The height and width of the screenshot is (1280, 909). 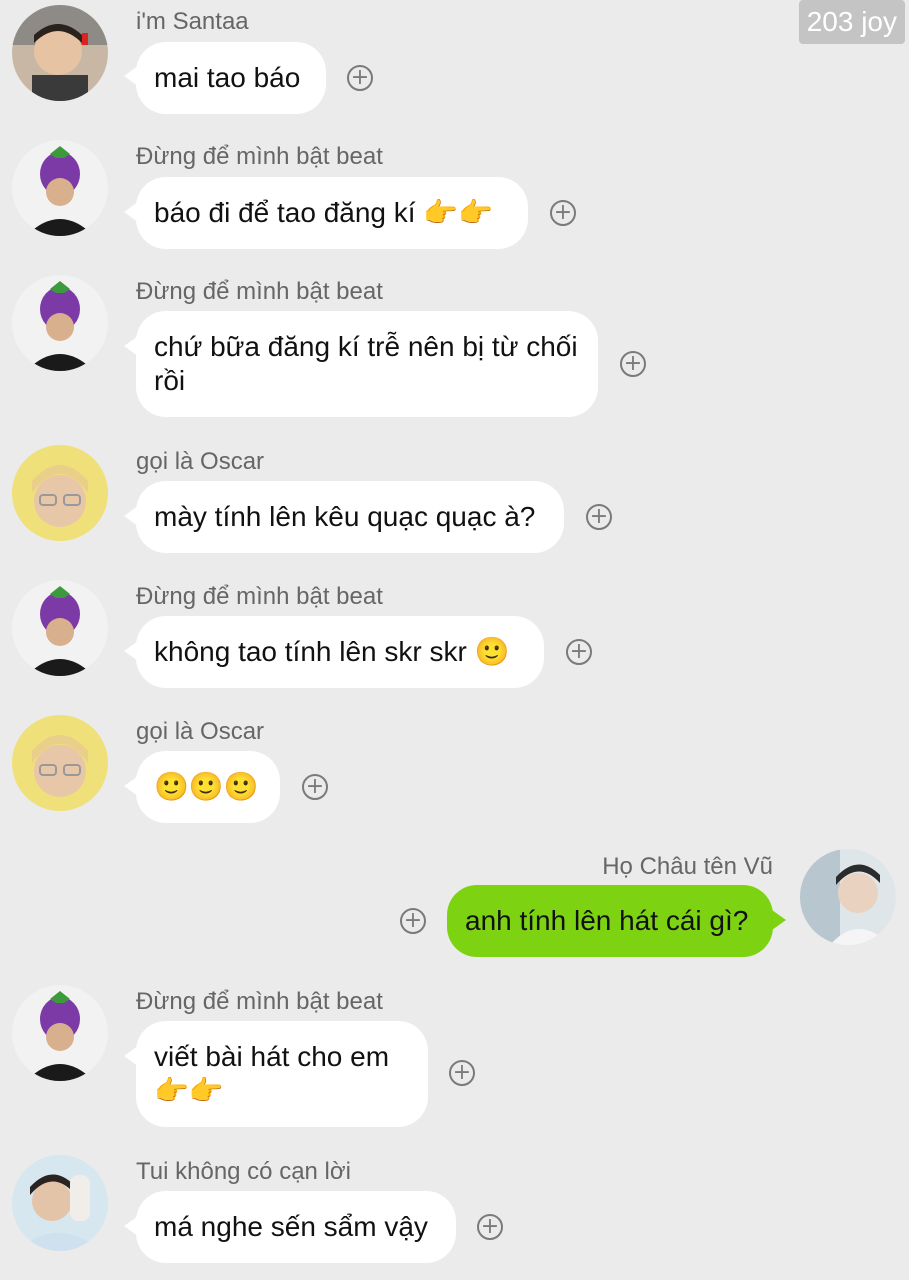 What do you see at coordinates (243, 1171) in the screenshot?
I see `sender-name: Tui không có cạn lời` at bounding box center [243, 1171].